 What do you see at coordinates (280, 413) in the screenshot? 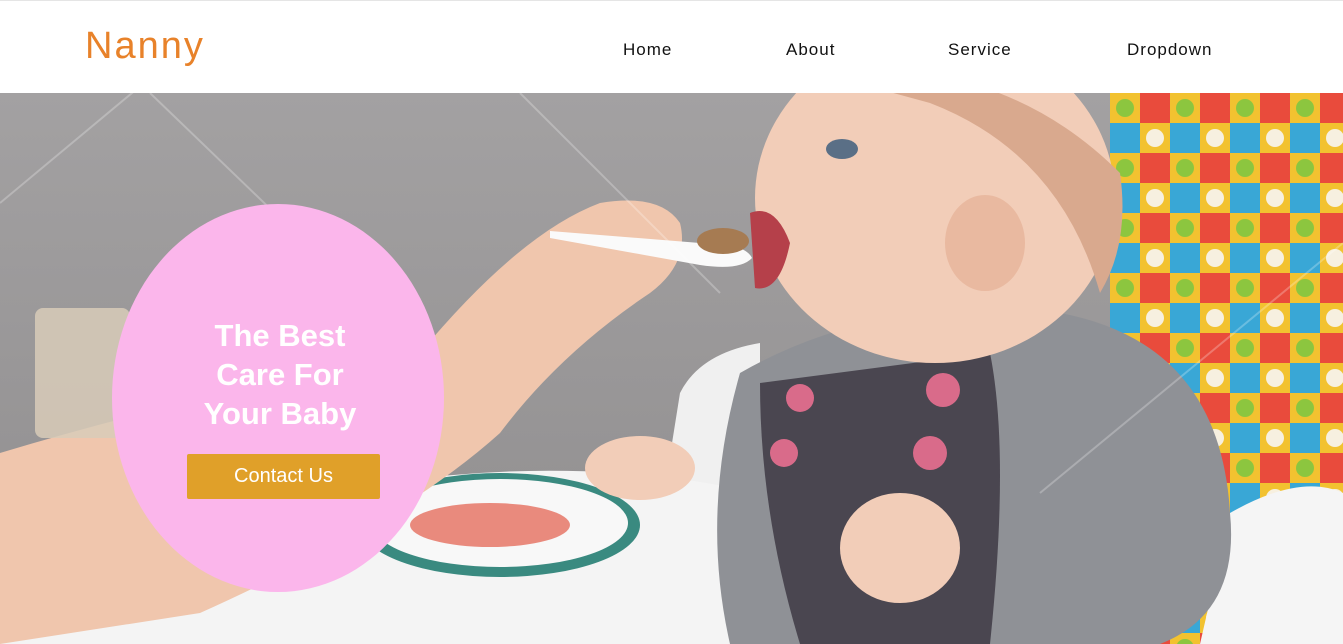
I see `hero-title-line: Your Baby` at bounding box center [280, 413].